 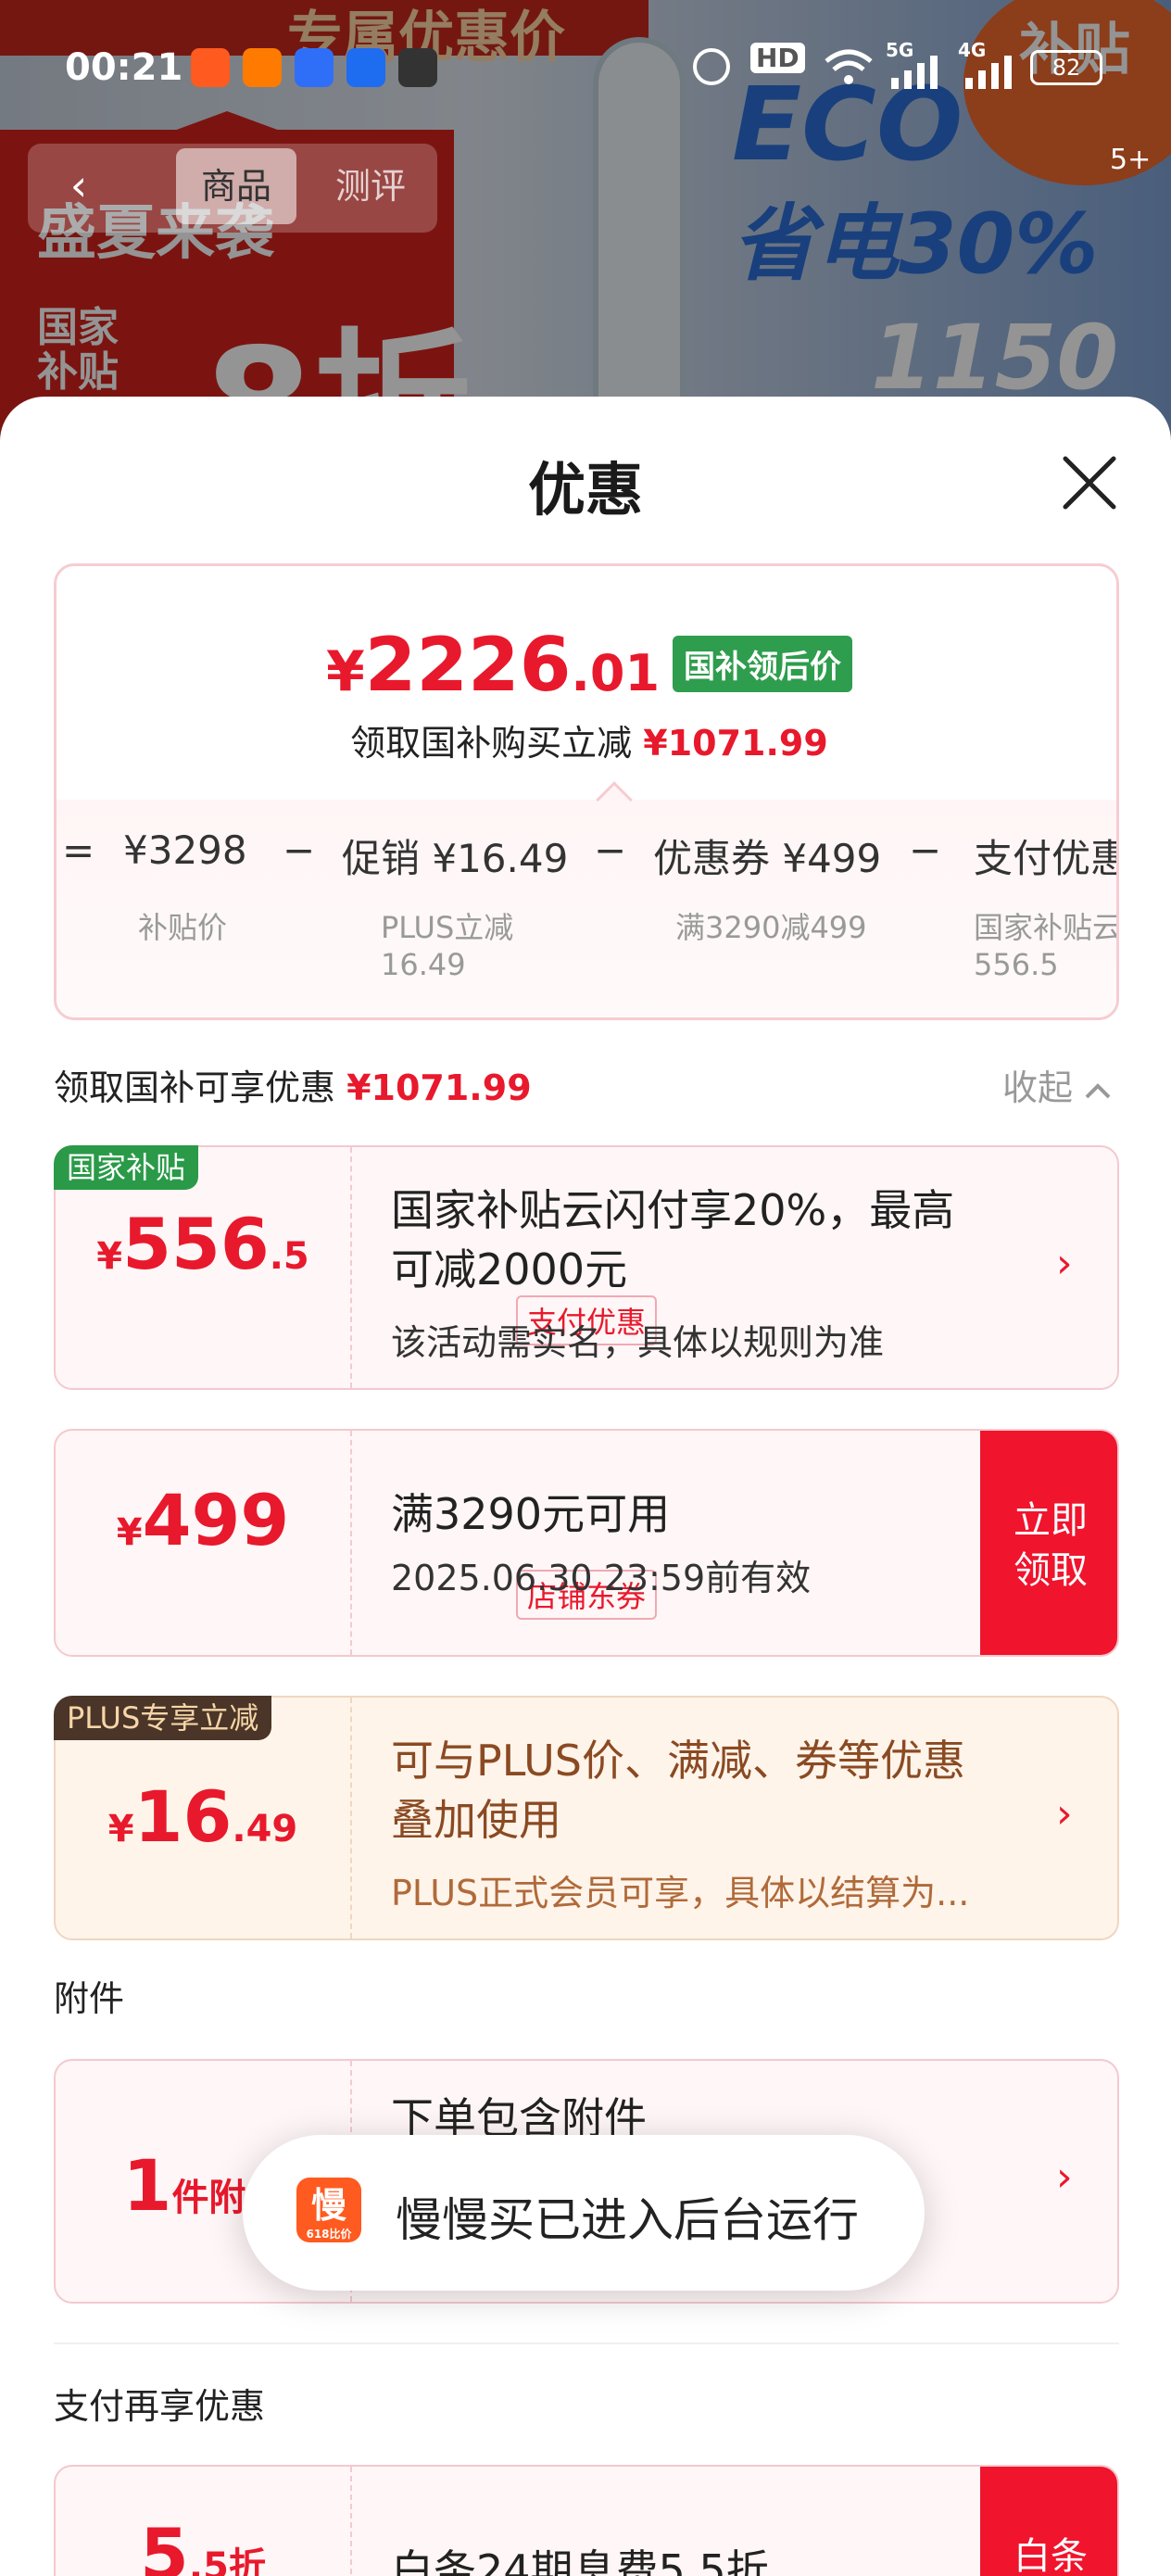 What do you see at coordinates (1066, 68) in the screenshot?
I see `battery-indicator: 82` at bounding box center [1066, 68].